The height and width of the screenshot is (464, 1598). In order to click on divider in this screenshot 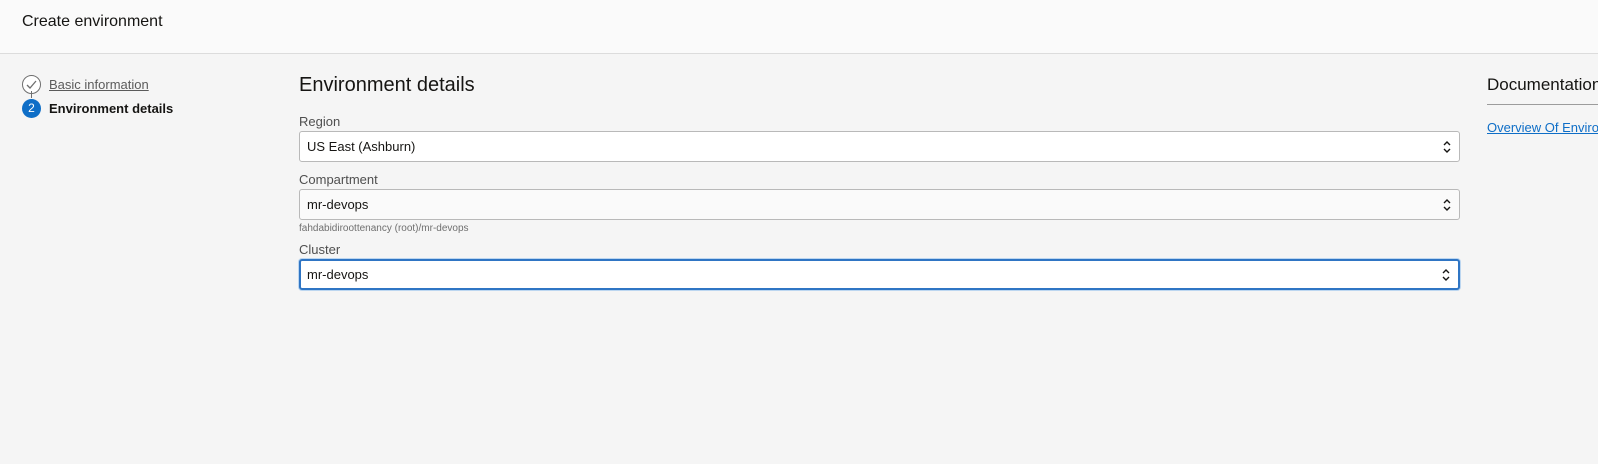, I will do `click(1542, 104)`.